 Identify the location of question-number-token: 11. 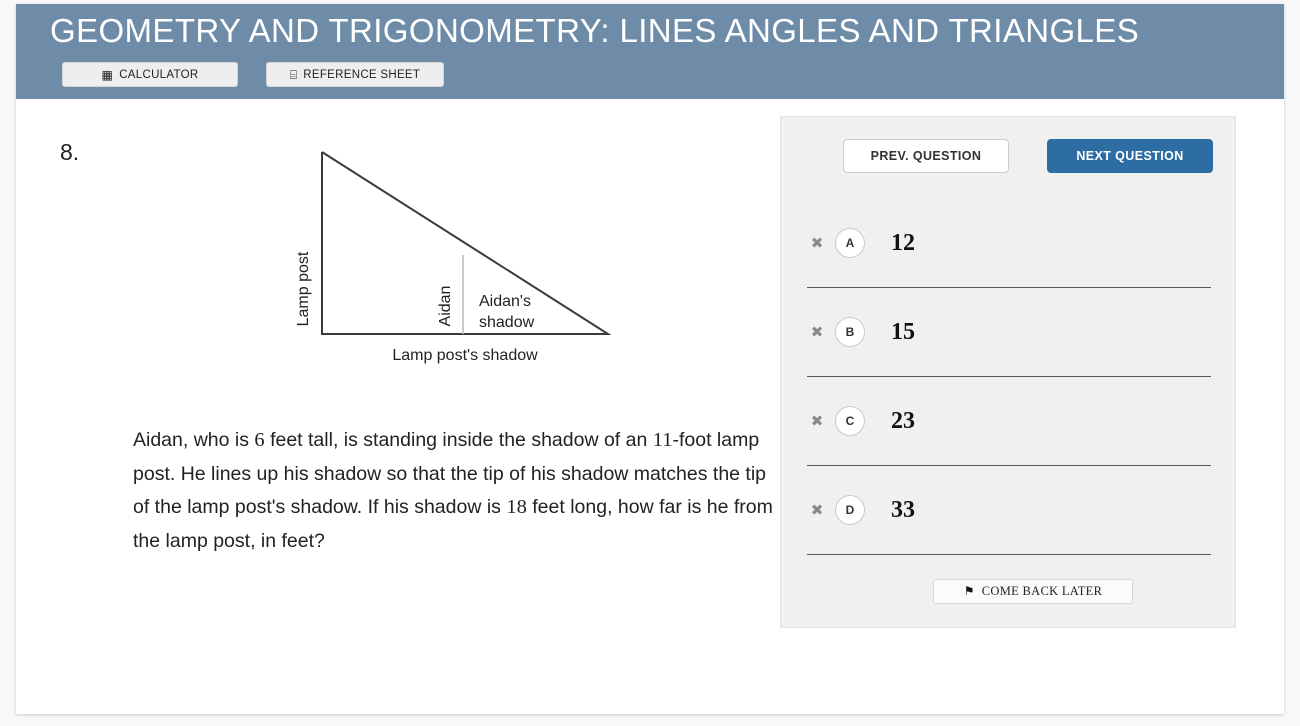
(662, 440).